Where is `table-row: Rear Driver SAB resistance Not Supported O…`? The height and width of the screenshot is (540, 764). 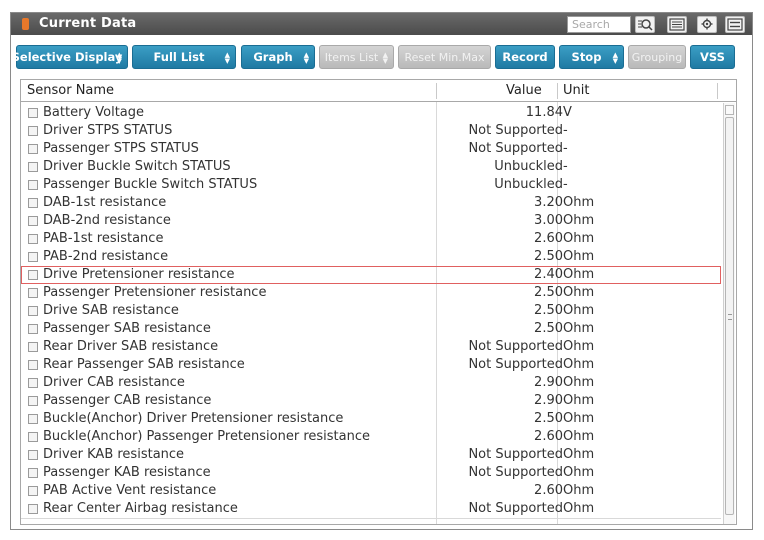
table-row: Rear Driver SAB resistance Not Supported O… is located at coordinates (371, 347).